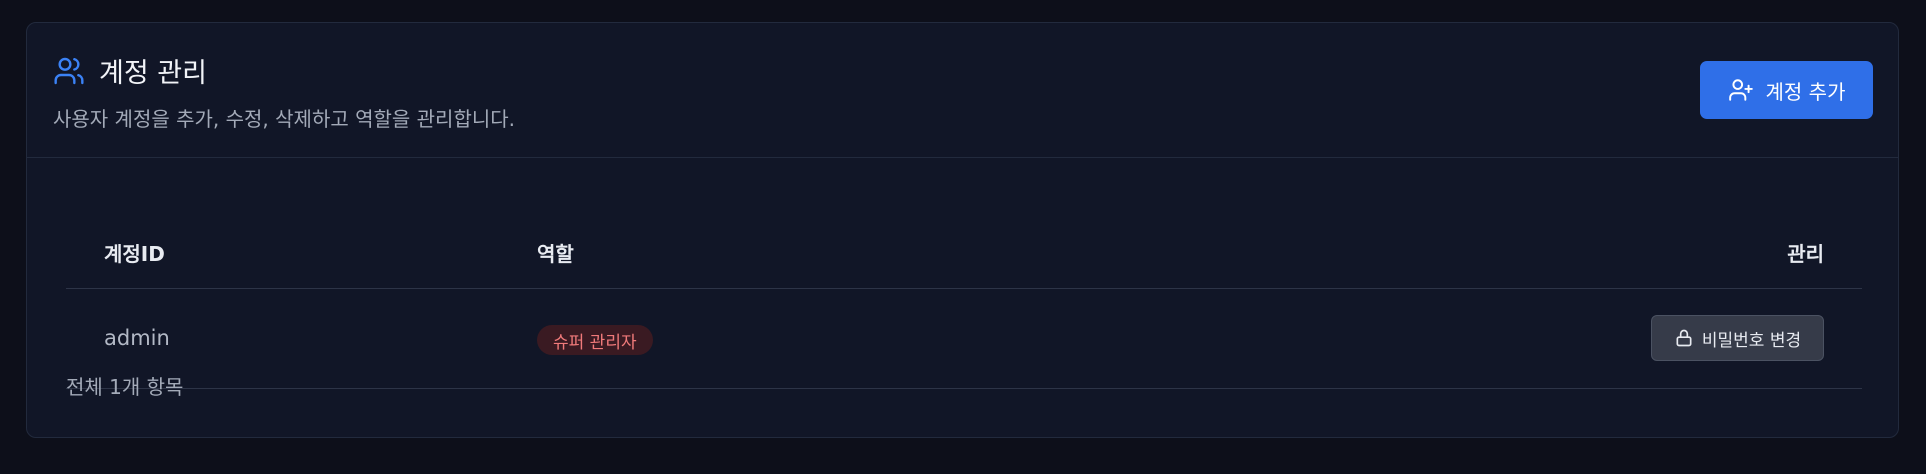 The height and width of the screenshot is (474, 1926). What do you see at coordinates (284, 119) in the screenshot?
I see `page-subtitle: 사용자 계정을 추가, 수정, 삭제하고 역할을 관리합니다.` at bounding box center [284, 119].